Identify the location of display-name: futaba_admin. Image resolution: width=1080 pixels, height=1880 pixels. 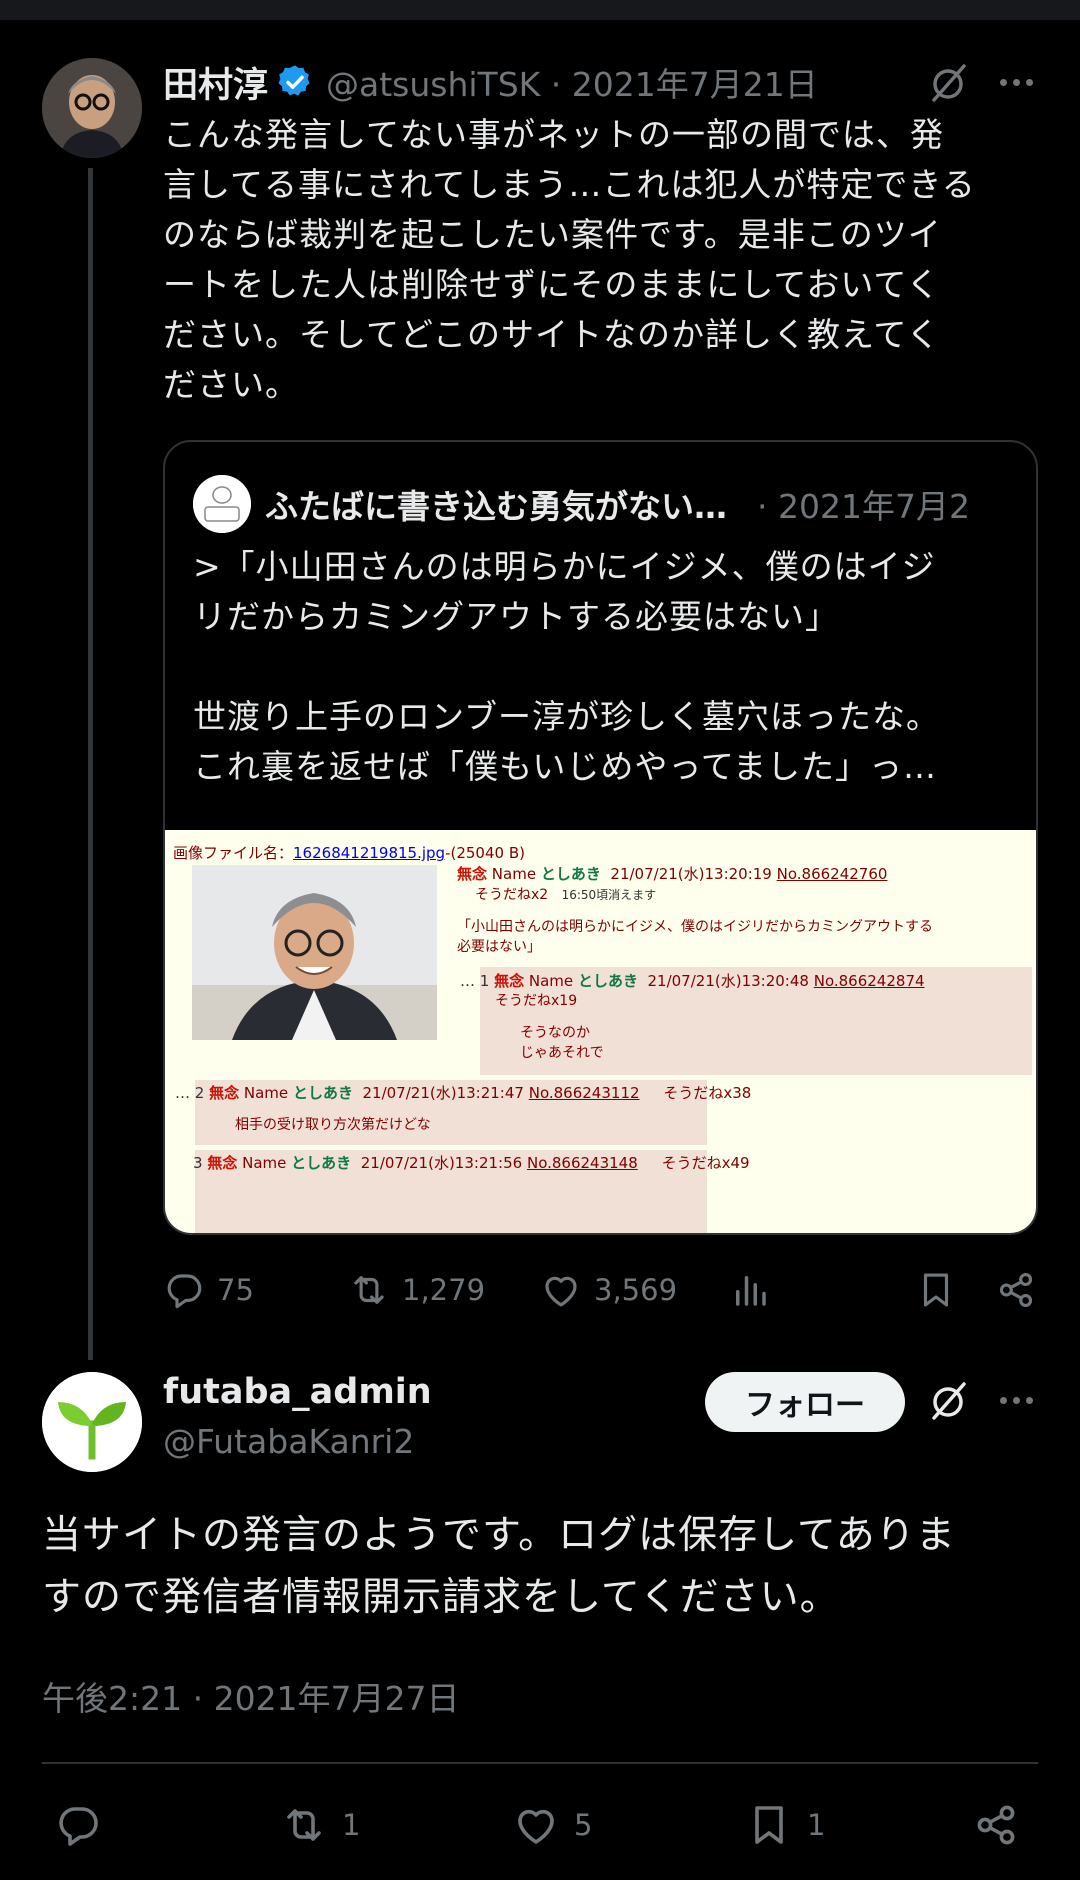
(297, 1392).